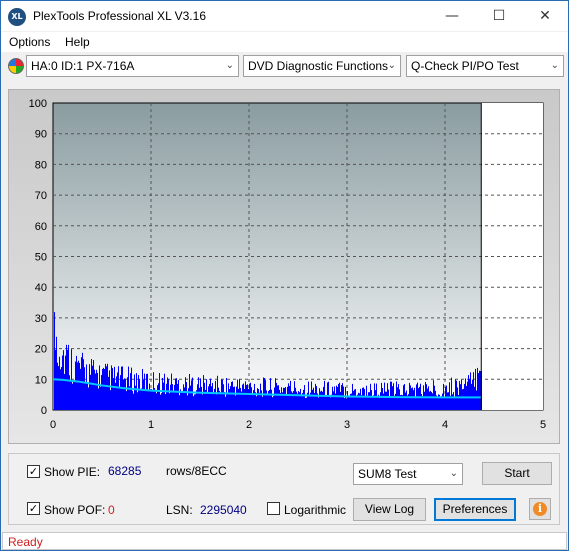 The width and height of the screenshot is (569, 551). I want to click on menu-options: Options, so click(29, 42).